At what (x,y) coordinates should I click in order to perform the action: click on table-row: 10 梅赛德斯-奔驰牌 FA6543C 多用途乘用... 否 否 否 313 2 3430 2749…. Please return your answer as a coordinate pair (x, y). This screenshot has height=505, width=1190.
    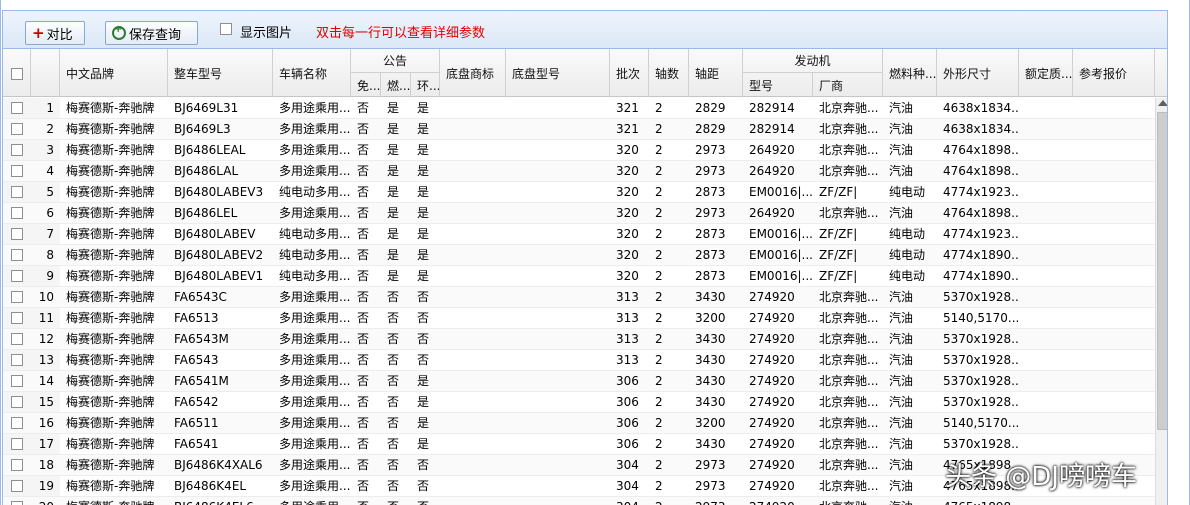
    Looking at the image, I should click on (579, 297).